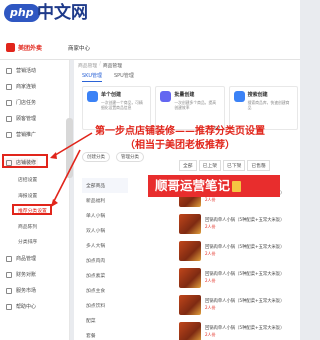 This screenshot has width=320, height=340. Describe the element at coordinates (180, 138) in the screenshot. I see `step-annotation: 第一步点店铺装修——推荐分类页设置 （相当于美团老板推荐）` at that location.